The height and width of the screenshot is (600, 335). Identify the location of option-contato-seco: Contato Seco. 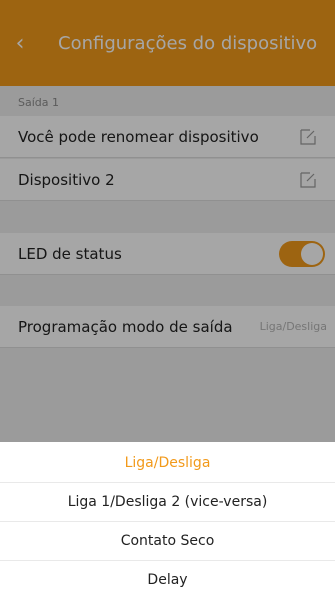
(167, 541).